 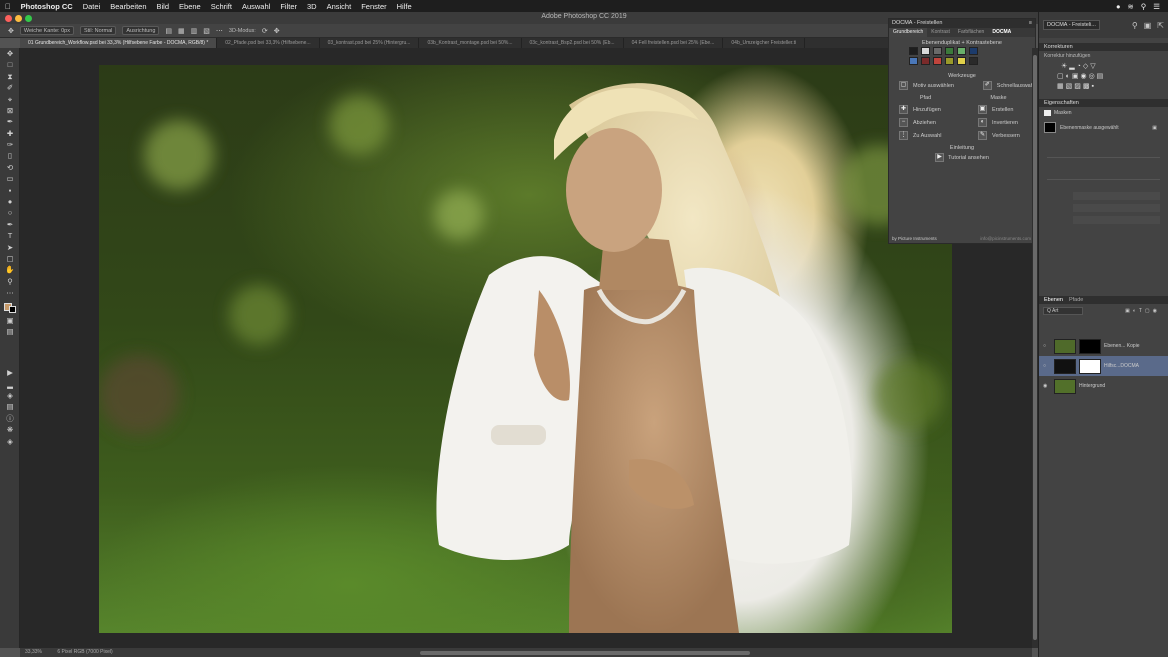 I want to click on move-tool-preset-icon: ✥, so click(x=11, y=31).